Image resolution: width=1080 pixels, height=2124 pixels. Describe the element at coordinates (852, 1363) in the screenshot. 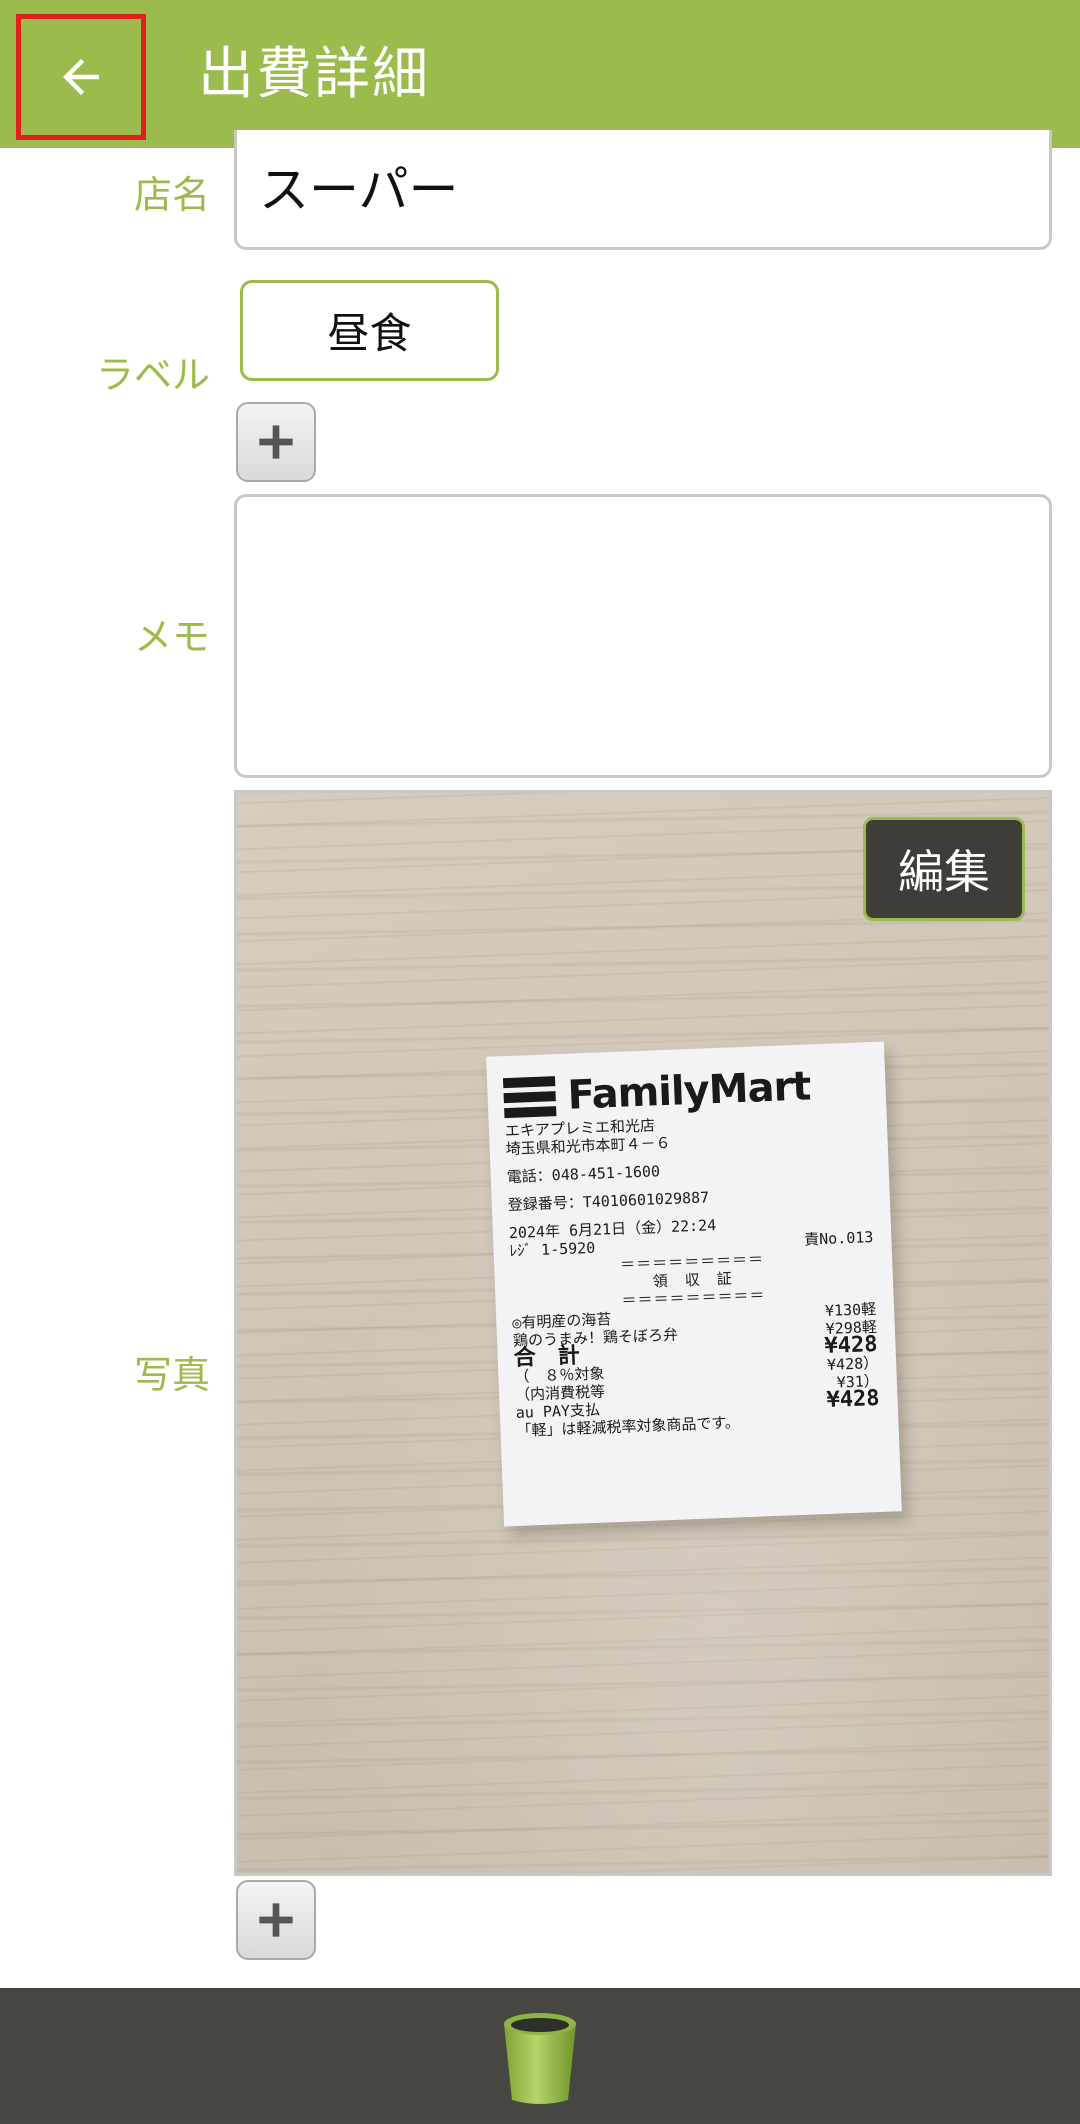

I see `receipt-line: ¥428）` at that location.